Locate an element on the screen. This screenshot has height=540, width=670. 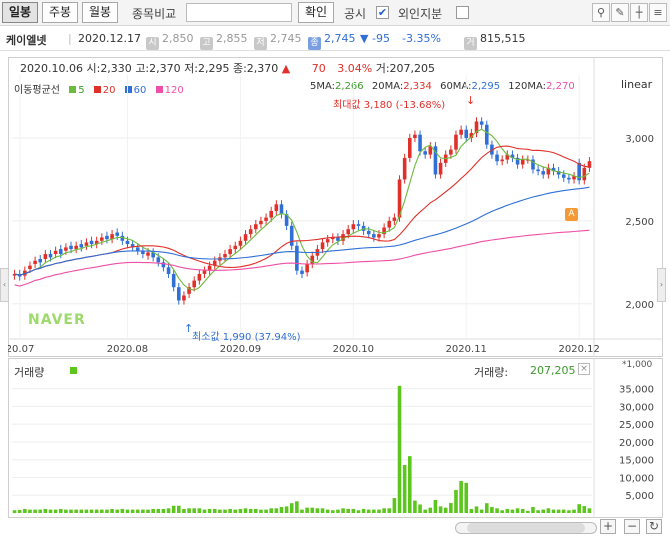
tab-daily: 일봉 is located at coordinates (20, 12).